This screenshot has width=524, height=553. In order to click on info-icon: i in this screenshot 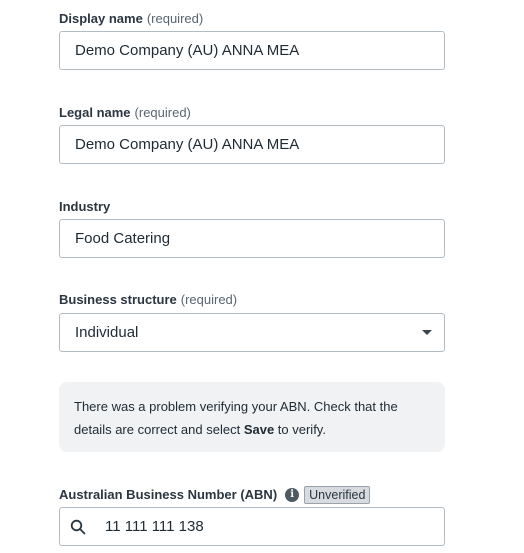, I will do `click(292, 495)`.